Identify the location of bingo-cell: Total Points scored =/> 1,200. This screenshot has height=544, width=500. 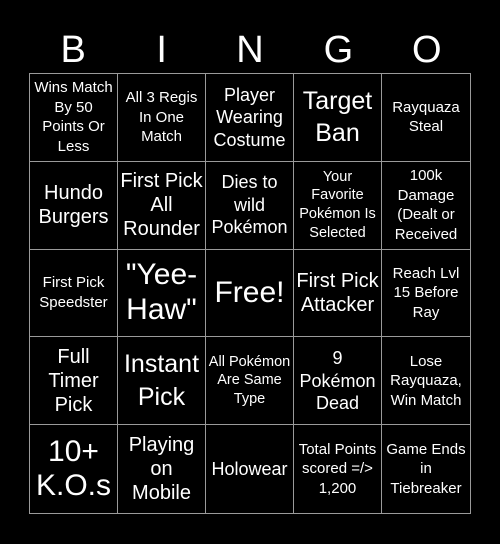
(338, 469).